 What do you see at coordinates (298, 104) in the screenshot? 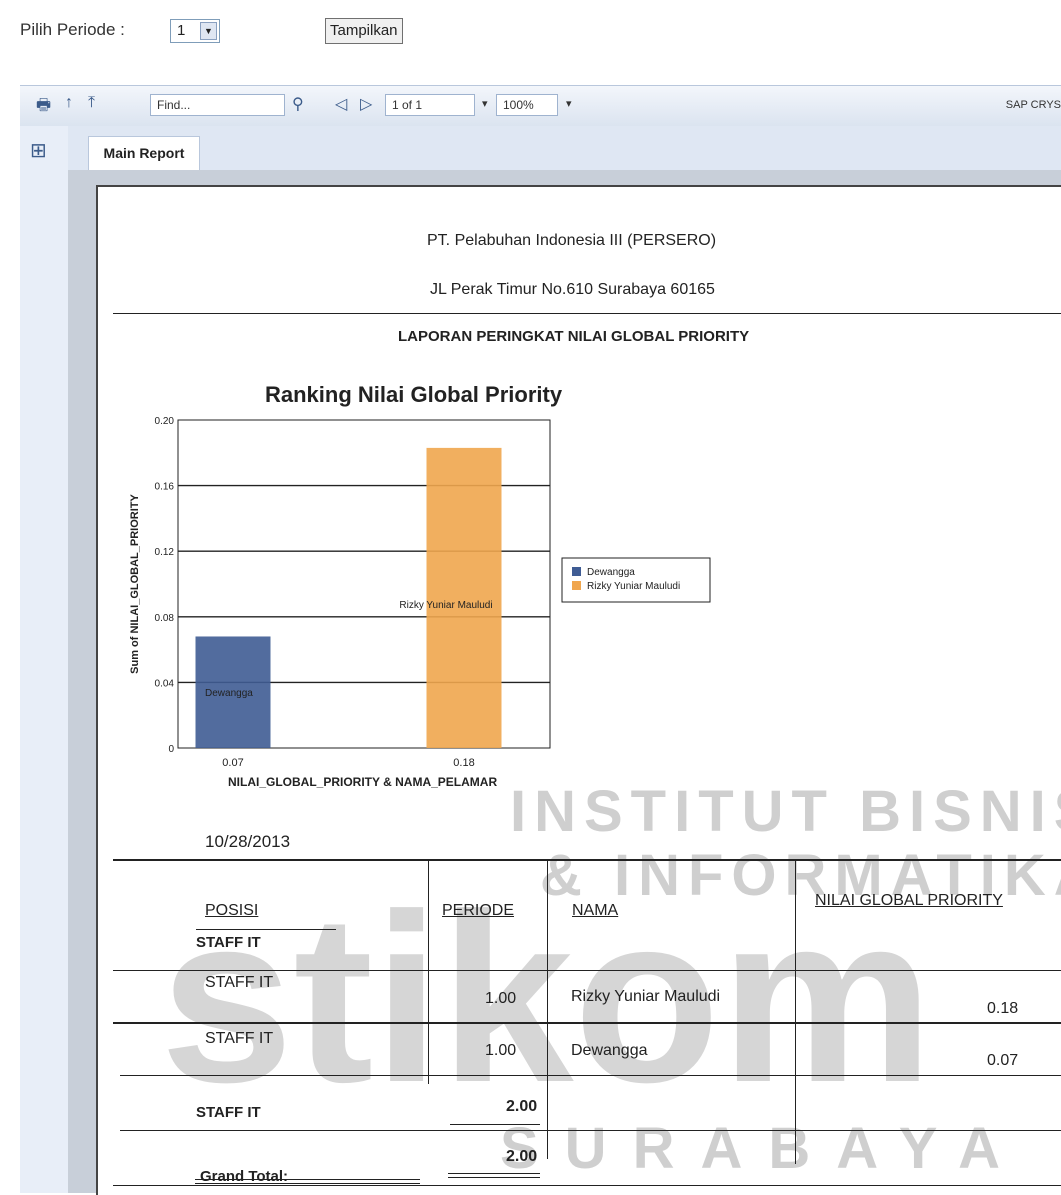
I see `binoculars-icon: ⚲` at bounding box center [298, 104].